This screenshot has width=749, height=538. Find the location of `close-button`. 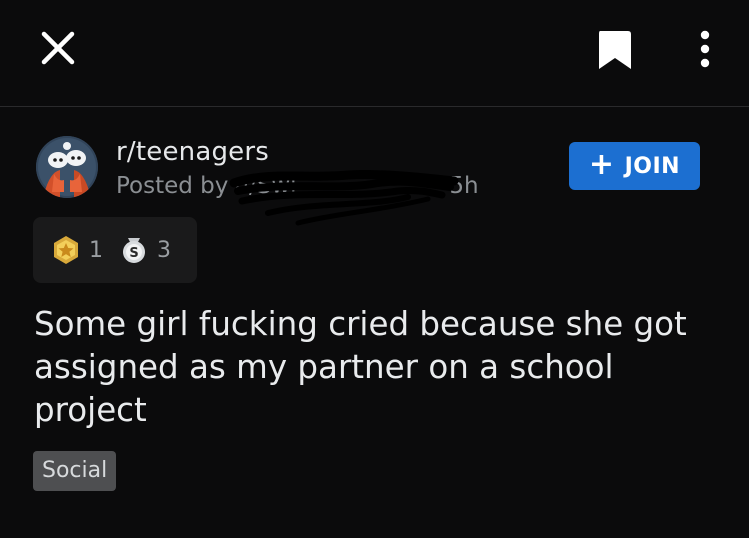

close-button is located at coordinates (58, 48).